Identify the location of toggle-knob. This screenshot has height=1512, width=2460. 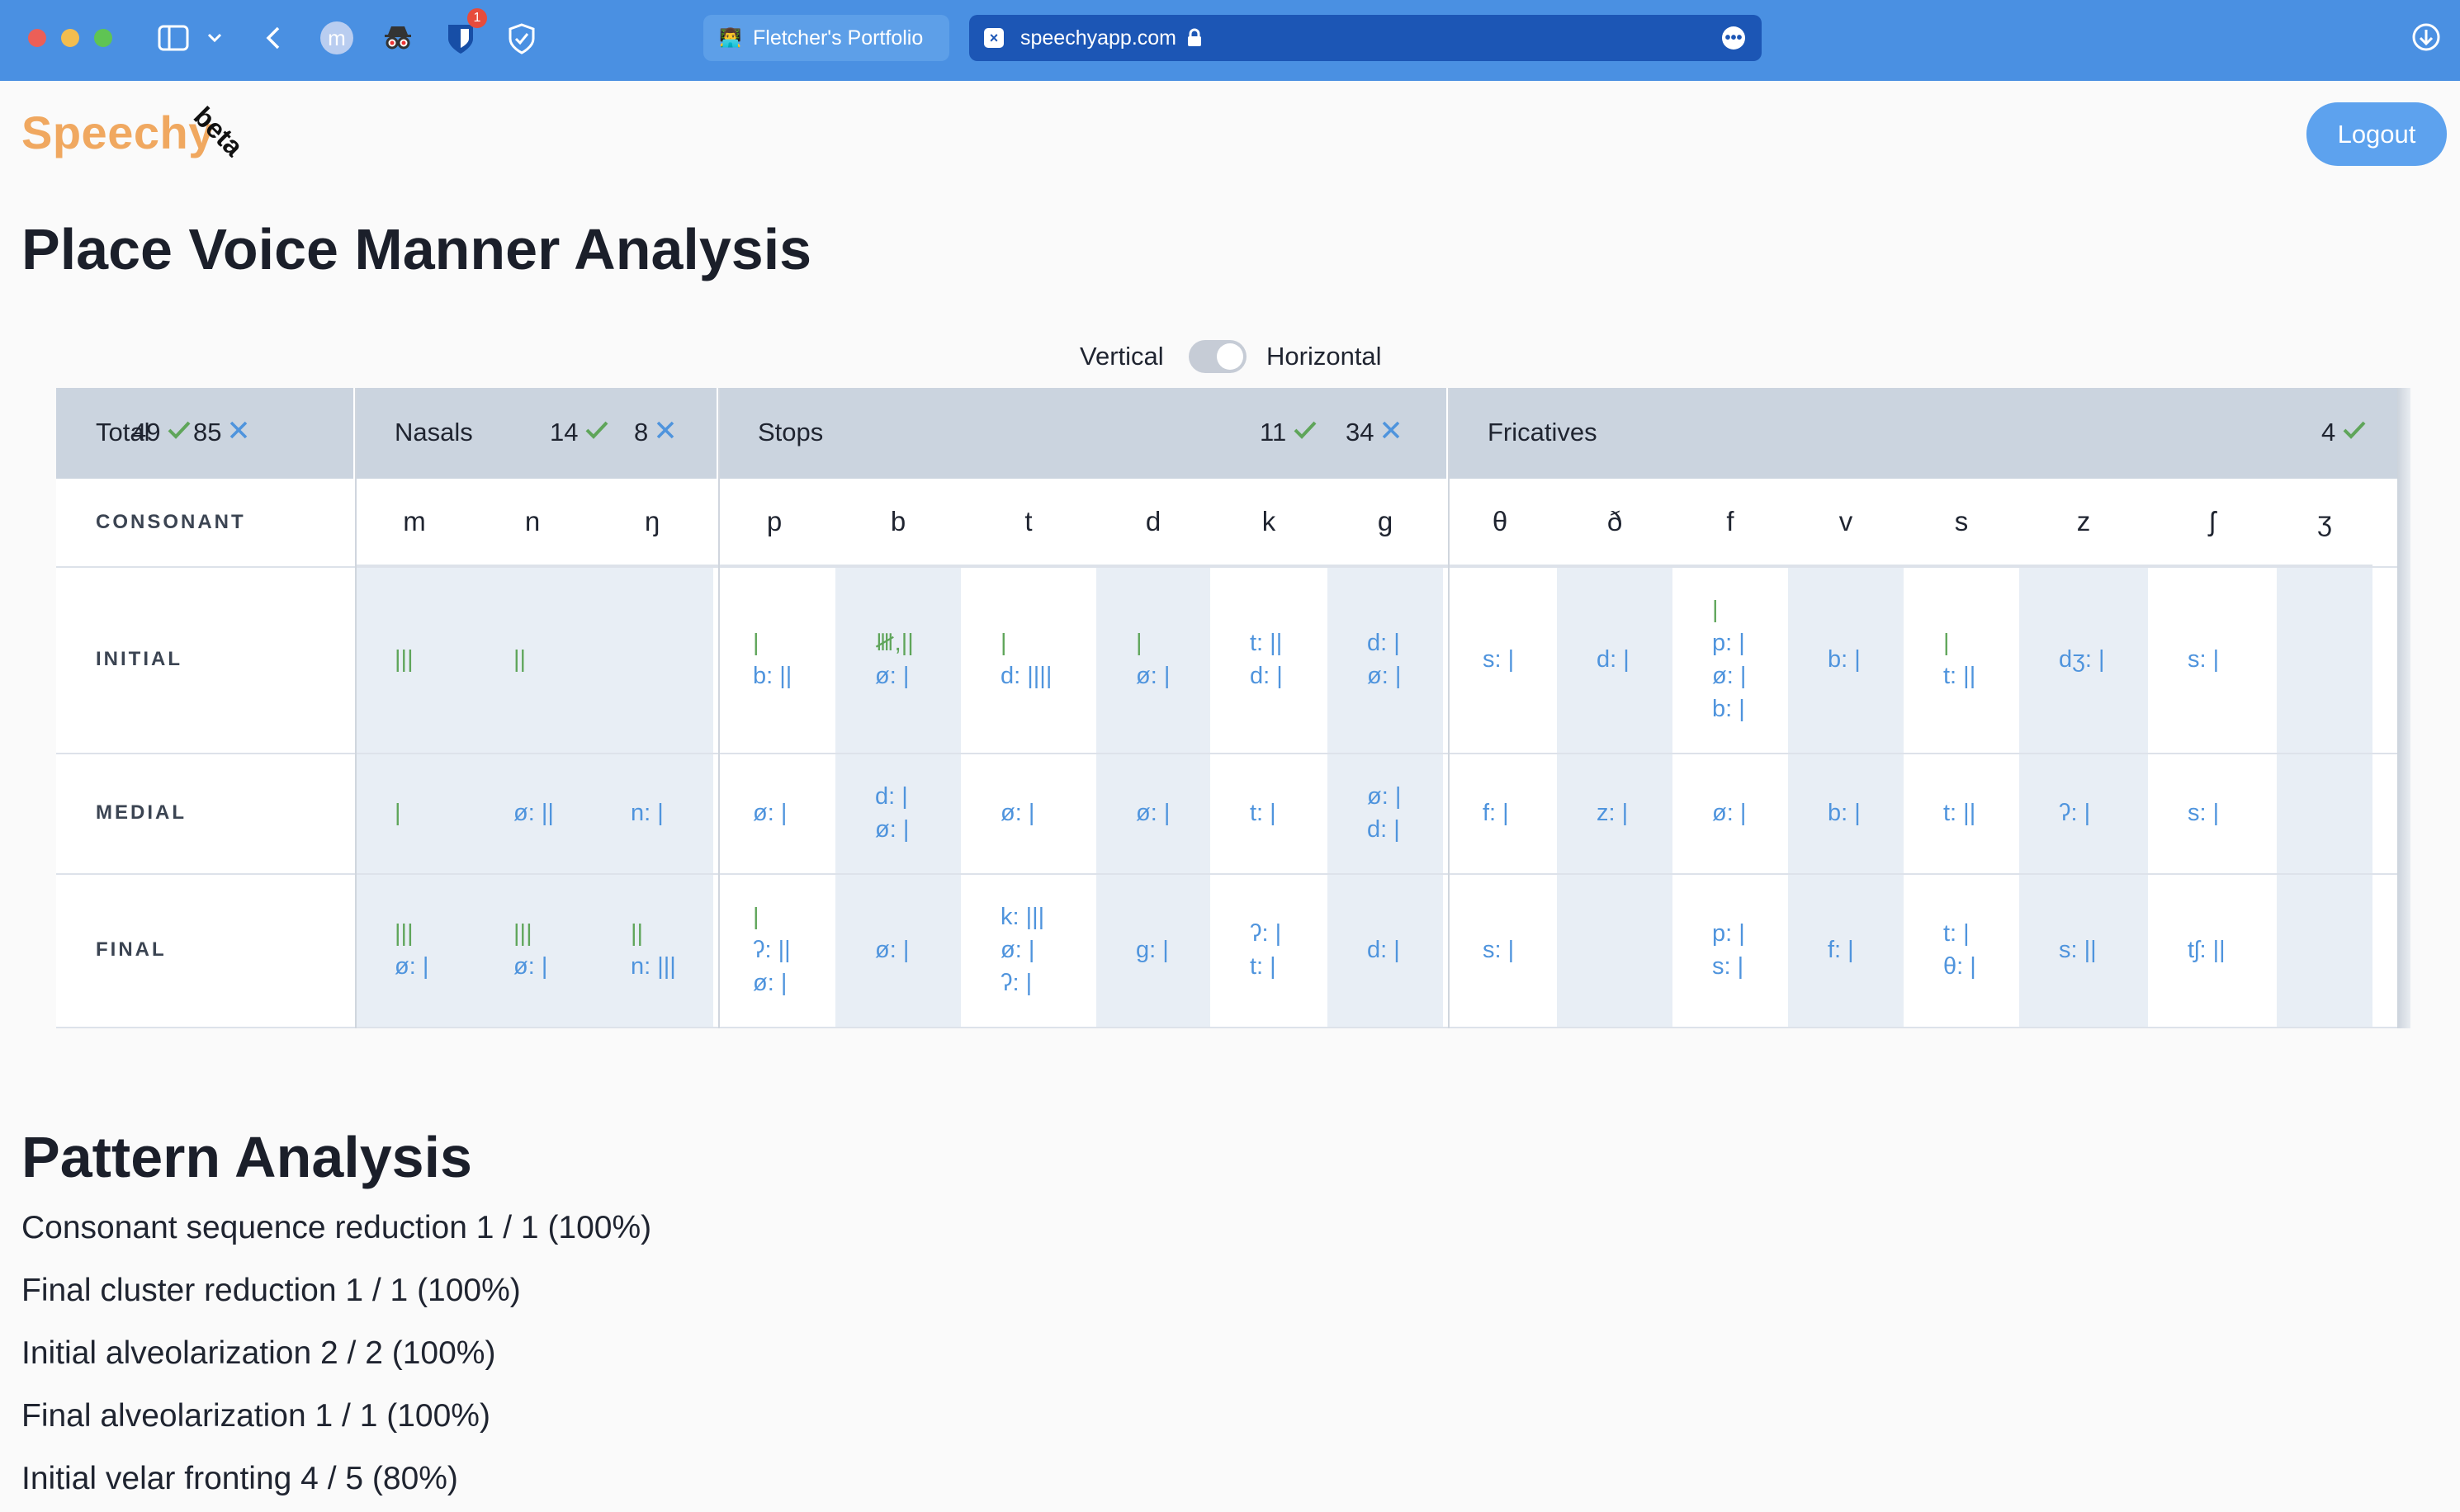
(1230, 356).